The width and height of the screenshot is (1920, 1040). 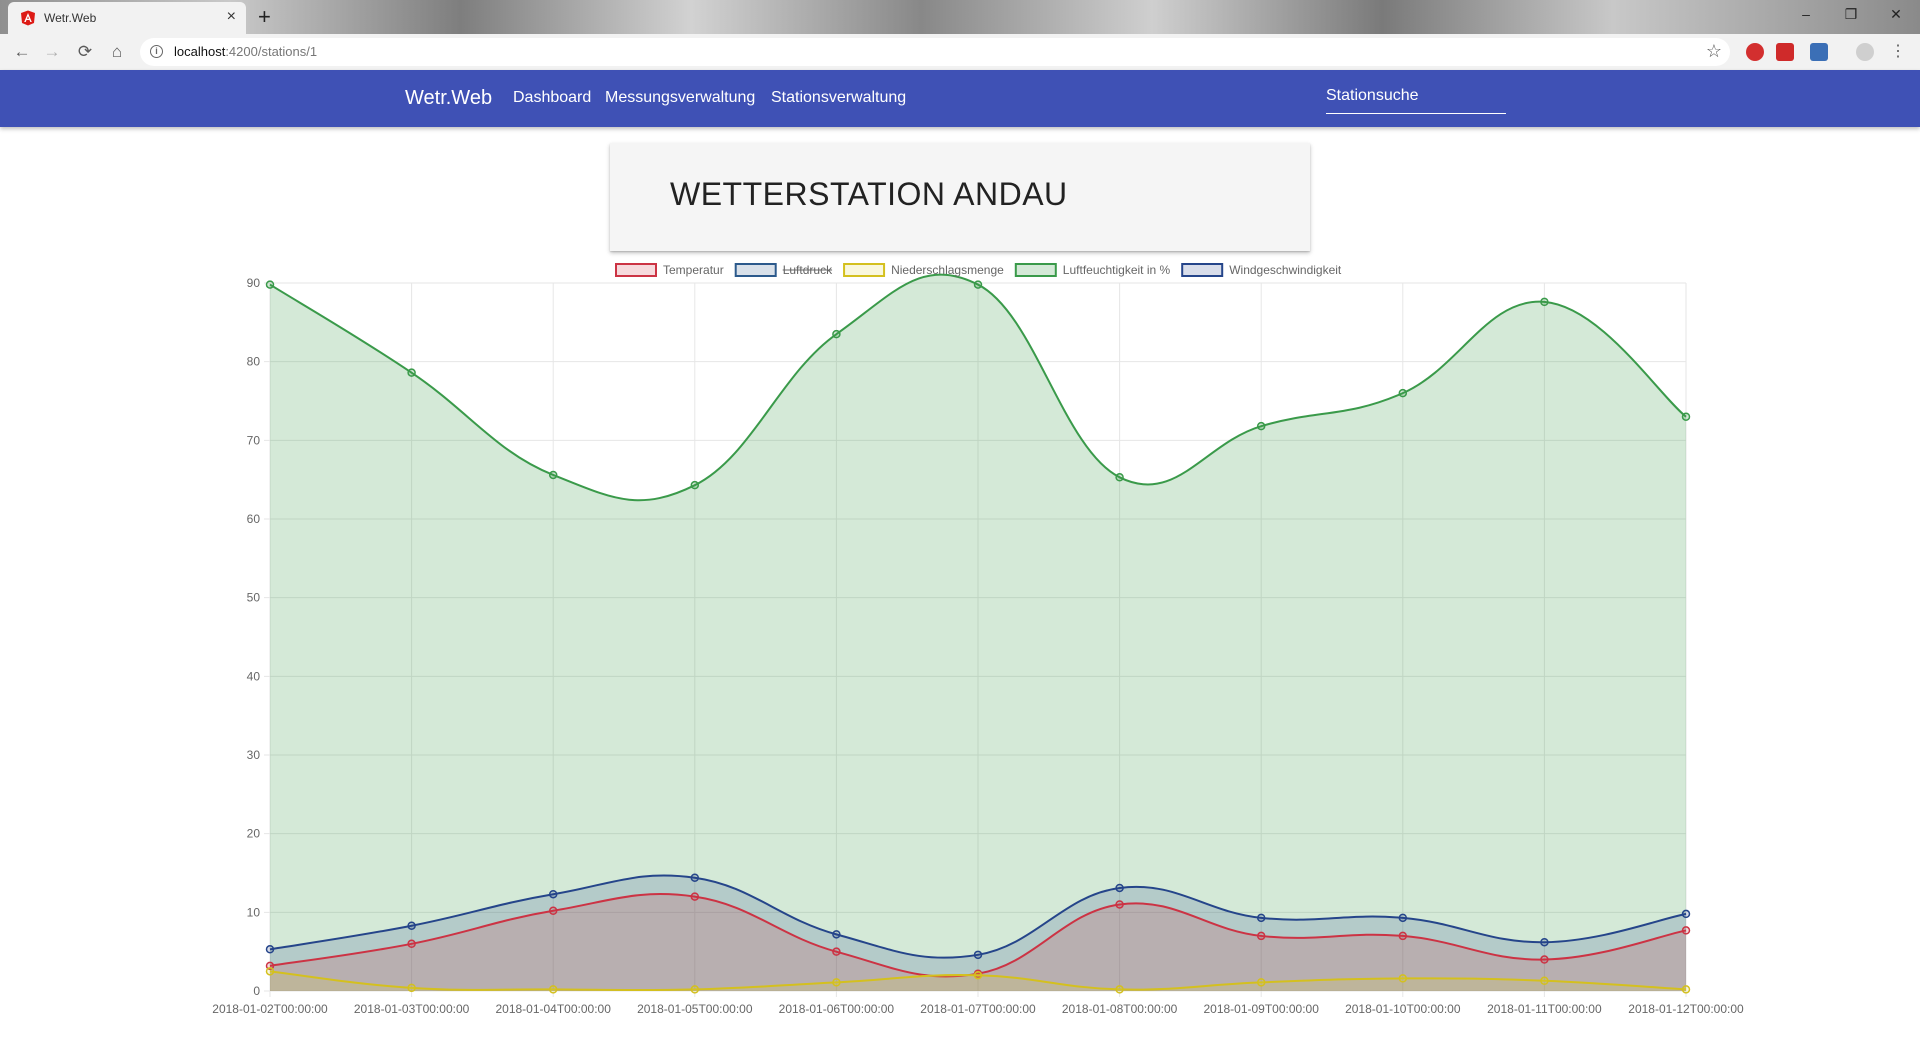 I want to click on x-tick-label: 2018-01-10T00:00:00, so click(x=1403, y=1009).